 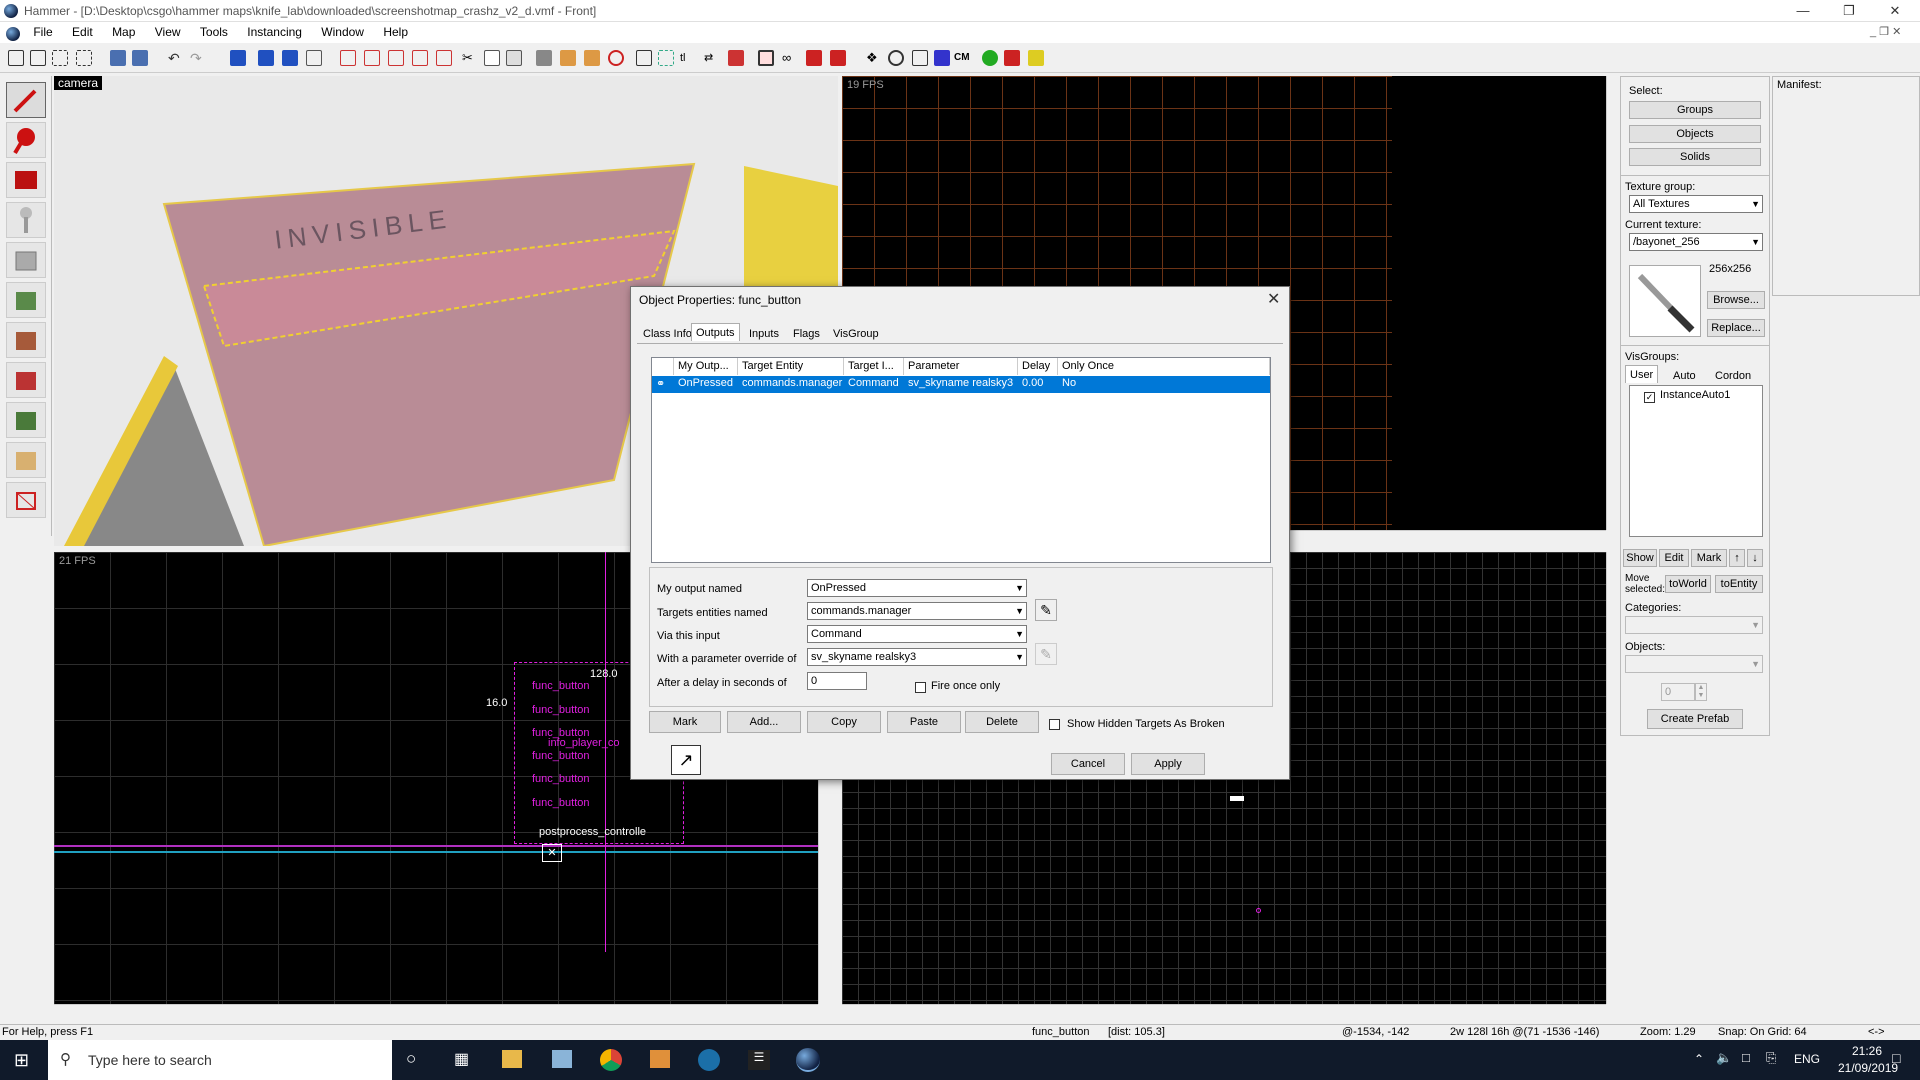 What do you see at coordinates (26, 340) in the screenshot?
I see `apply-texture-icon` at bounding box center [26, 340].